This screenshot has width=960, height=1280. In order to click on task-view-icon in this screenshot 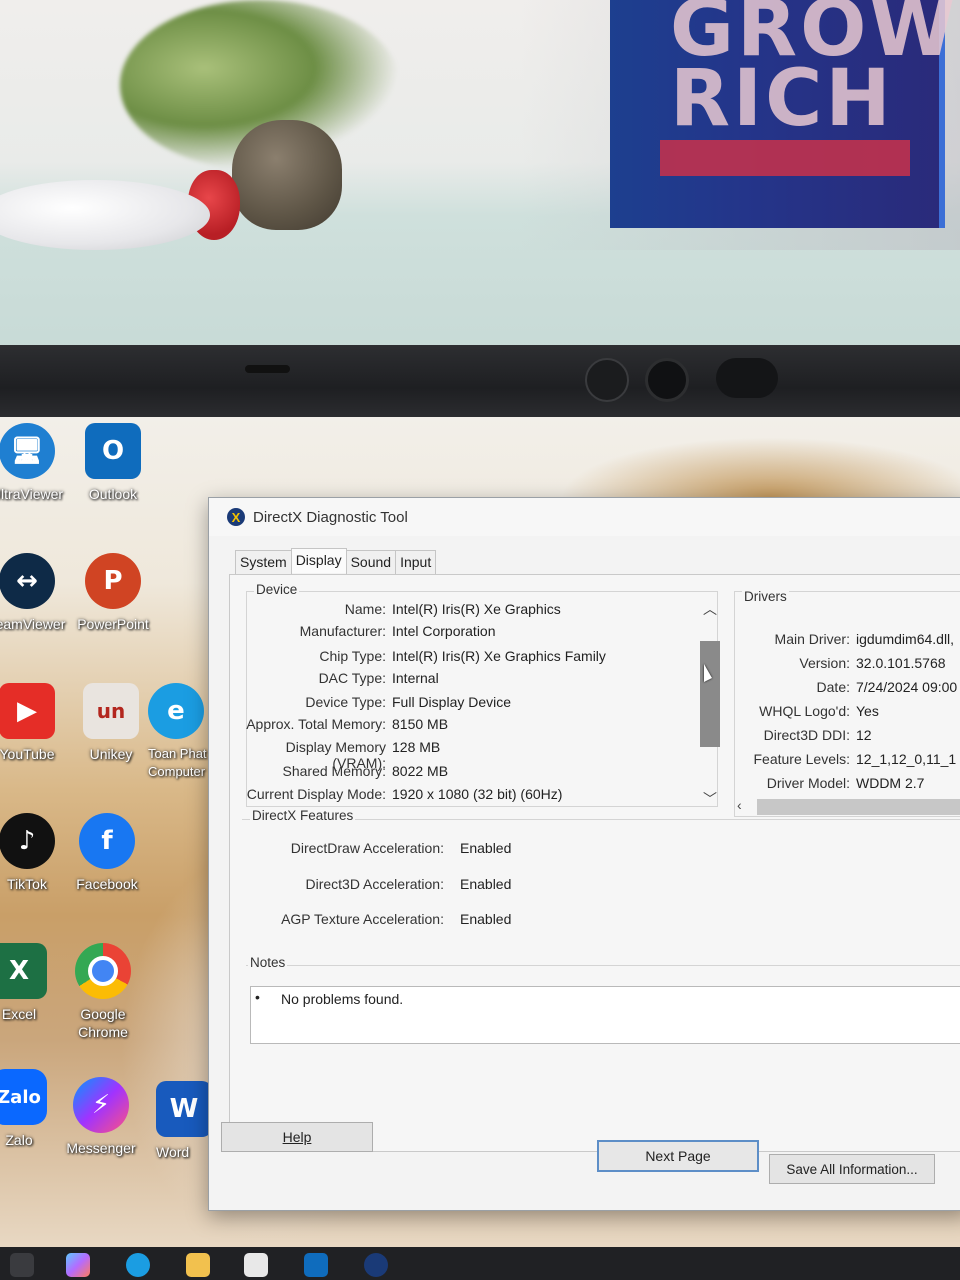, I will do `click(22, 1265)`.